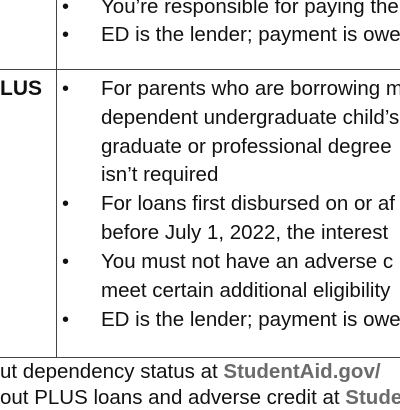  What do you see at coordinates (56, 178) in the screenshot?
I see `table-column-divider` at bounding box center [56, 178].